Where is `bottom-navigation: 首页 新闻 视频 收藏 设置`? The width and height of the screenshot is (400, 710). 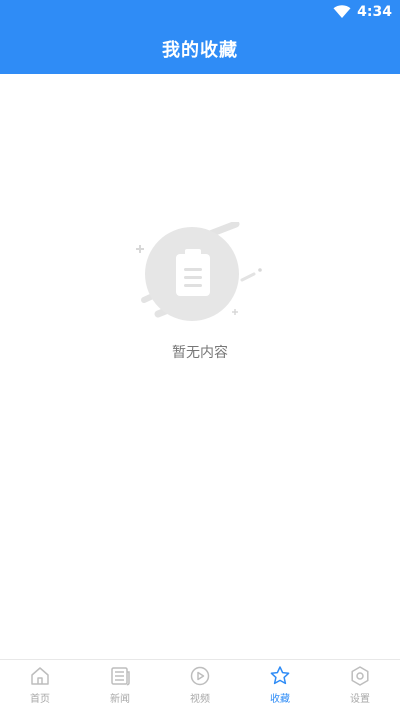
bottom-navigation: 首页 新闻 视频 收藏 设置 is located at coordinates (200, 684).